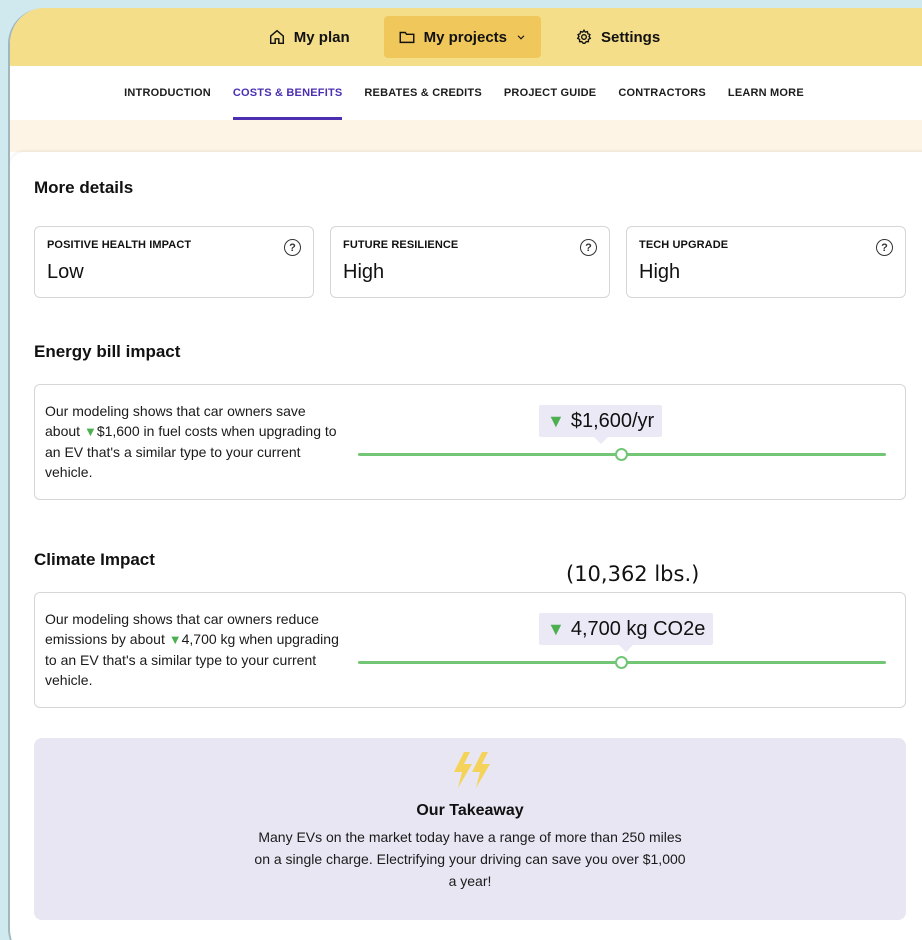 The height and width of the screenshot is (940, 922). What do you see at coordinates (550, 93) in the screenshot?
I see `tab-project-guide: PROJECT GUIDE` at bounding box center [550, 93].